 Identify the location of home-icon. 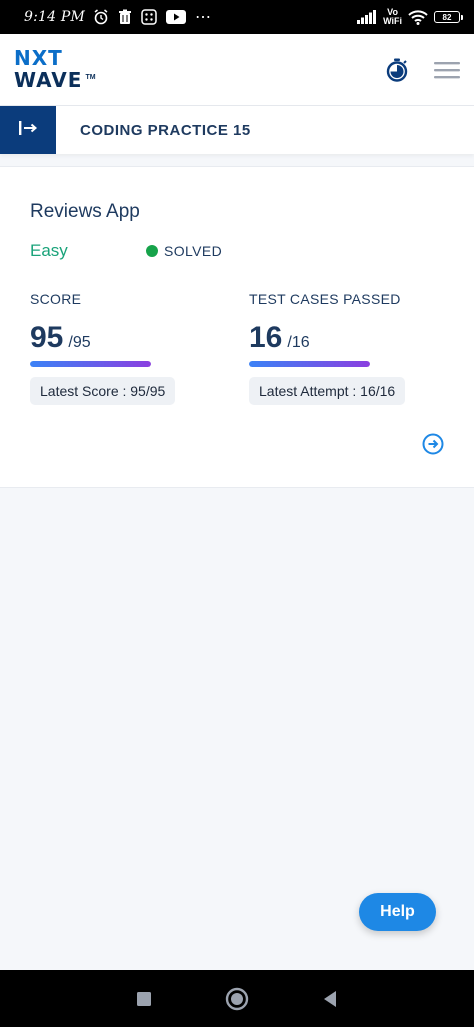
(237, 999).